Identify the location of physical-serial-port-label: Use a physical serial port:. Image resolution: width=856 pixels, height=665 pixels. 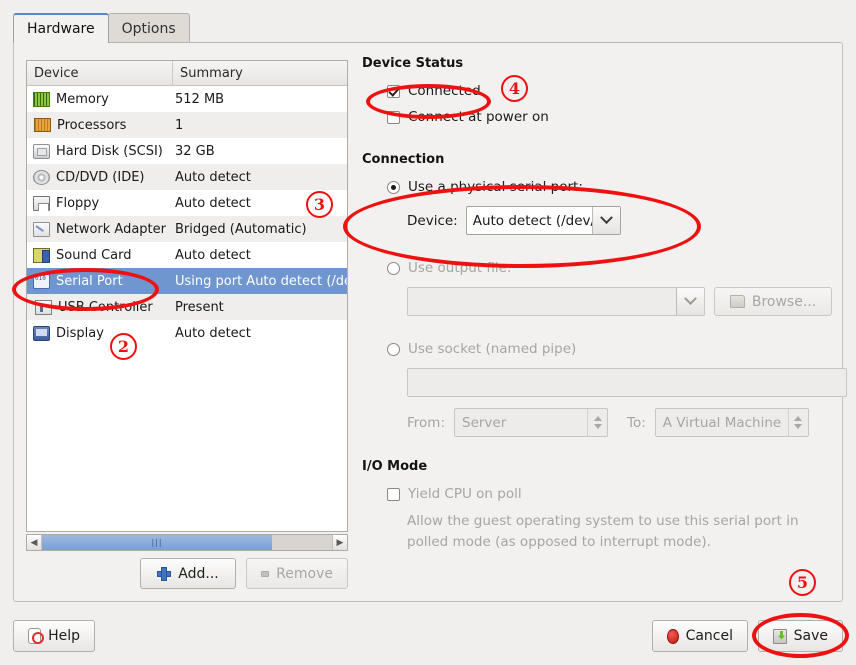
(495, 187).